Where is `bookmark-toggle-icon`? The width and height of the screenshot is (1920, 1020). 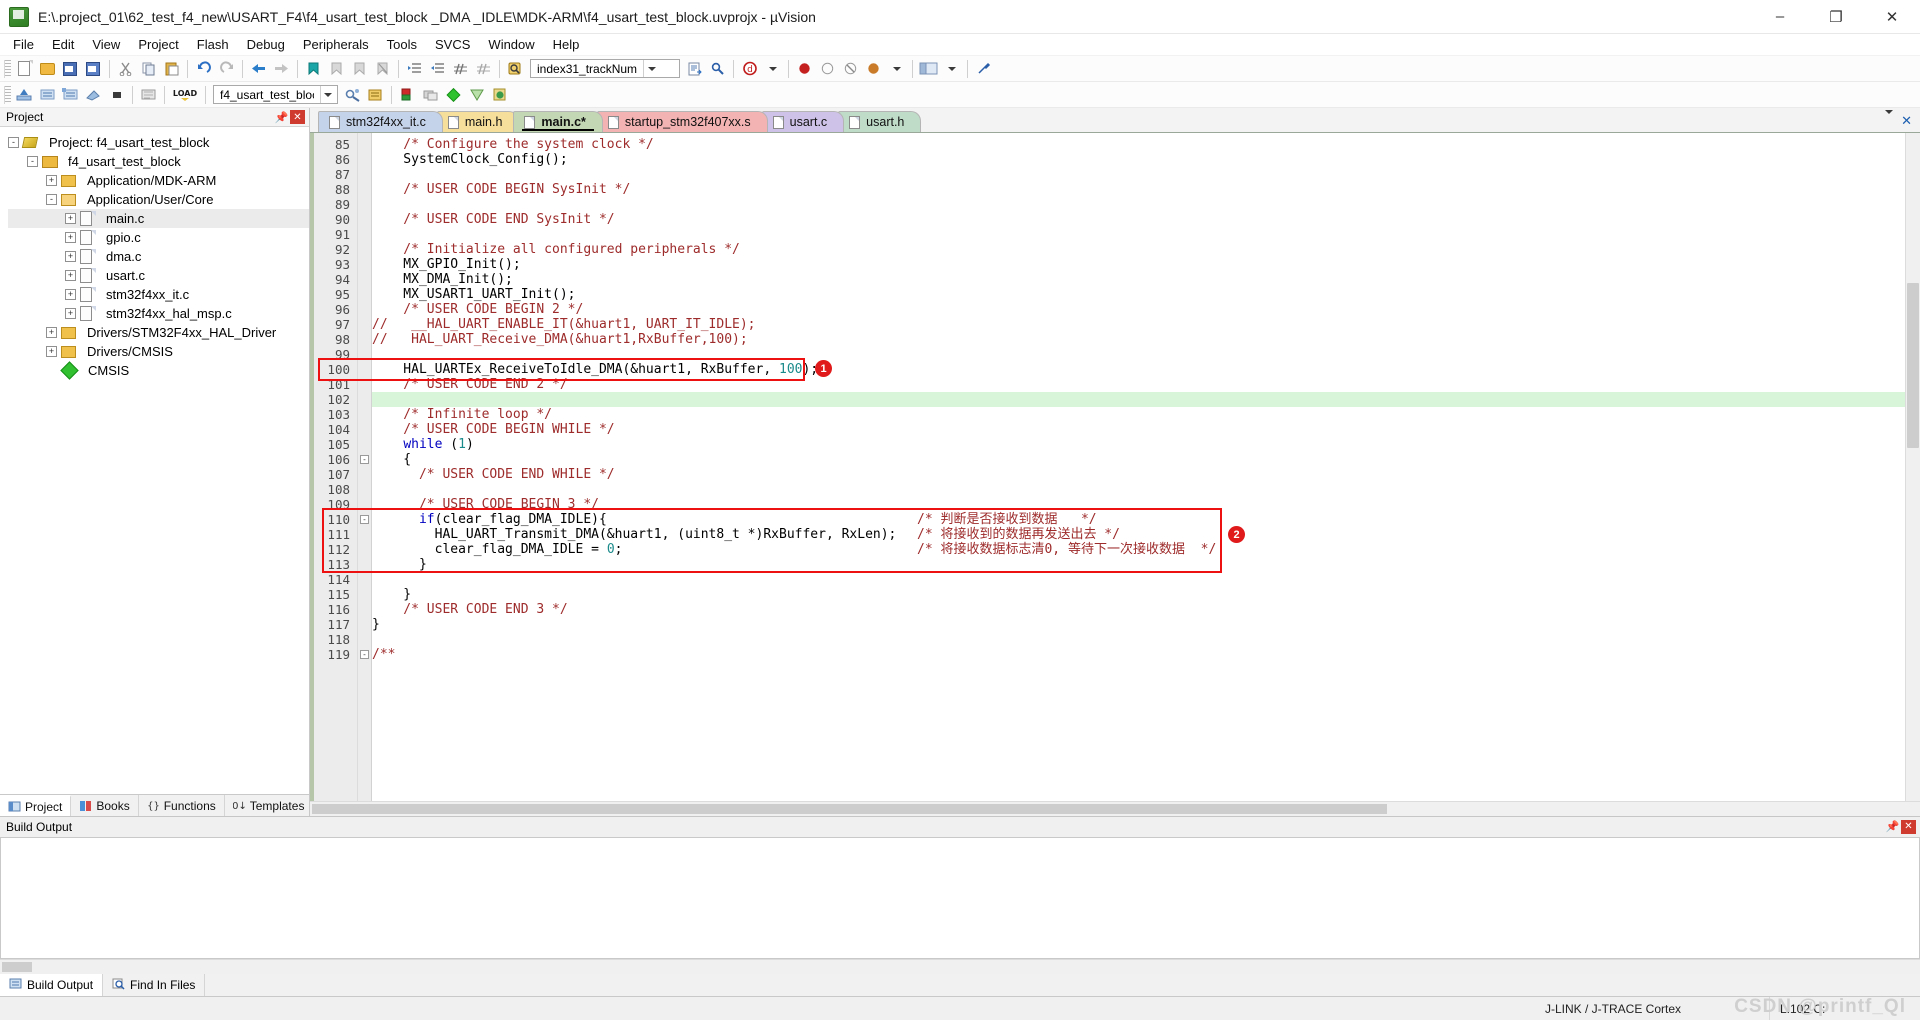 bookmark-toggle-icon is located at coordinates (313, 69).